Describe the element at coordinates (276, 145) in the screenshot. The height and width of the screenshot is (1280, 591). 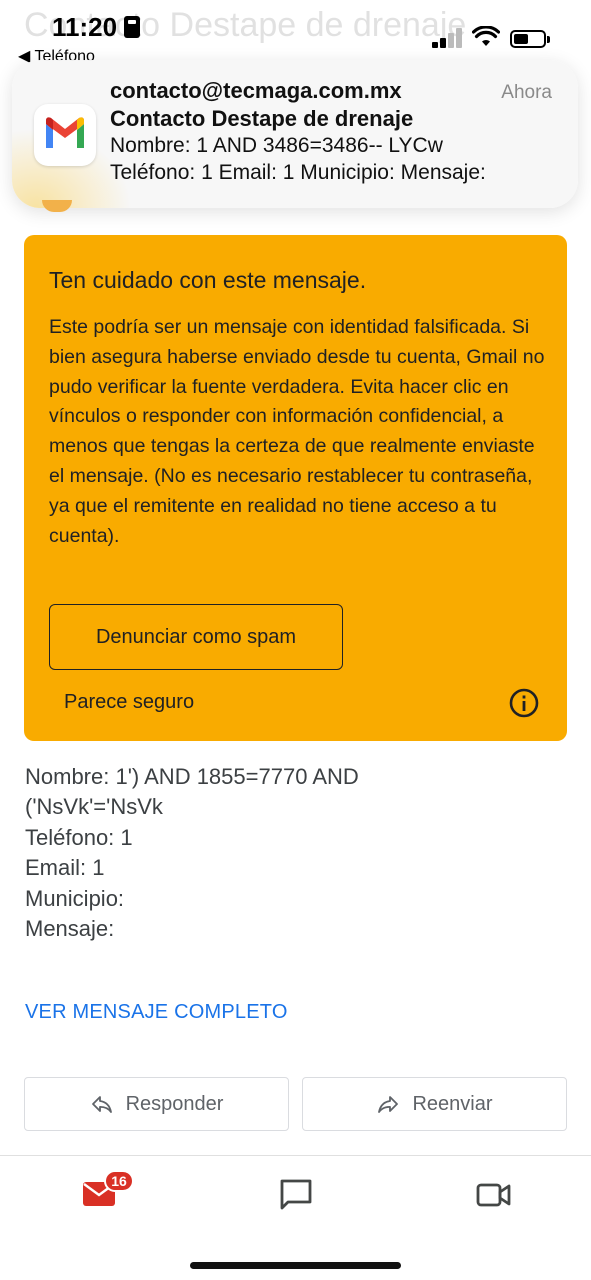
I see `notification-preview-line: Nombre: 1 AND 3486=3486-- LYCw` at that location.